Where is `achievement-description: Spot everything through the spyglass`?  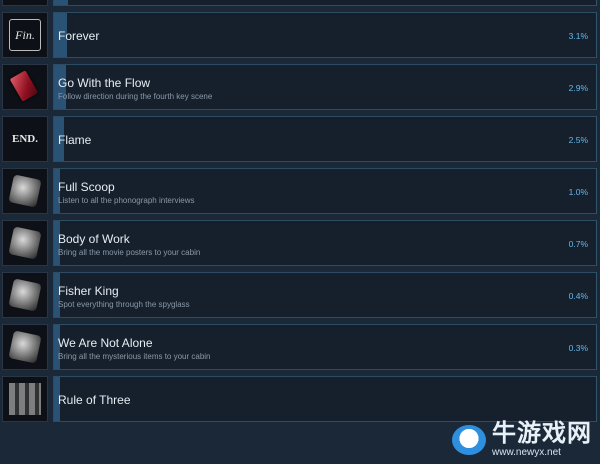
achievement-description: Spot everything through the spyglass is located at coordinates (124, 304).